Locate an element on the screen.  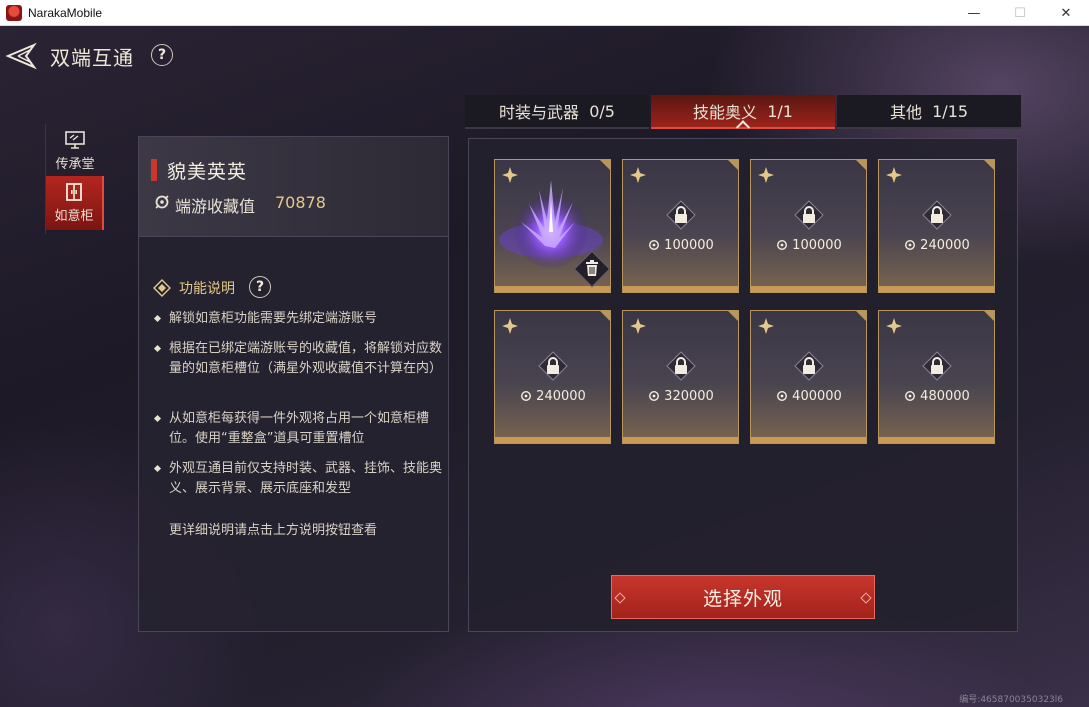
slot-locked: 480000 is located at coordinates (936, 377).